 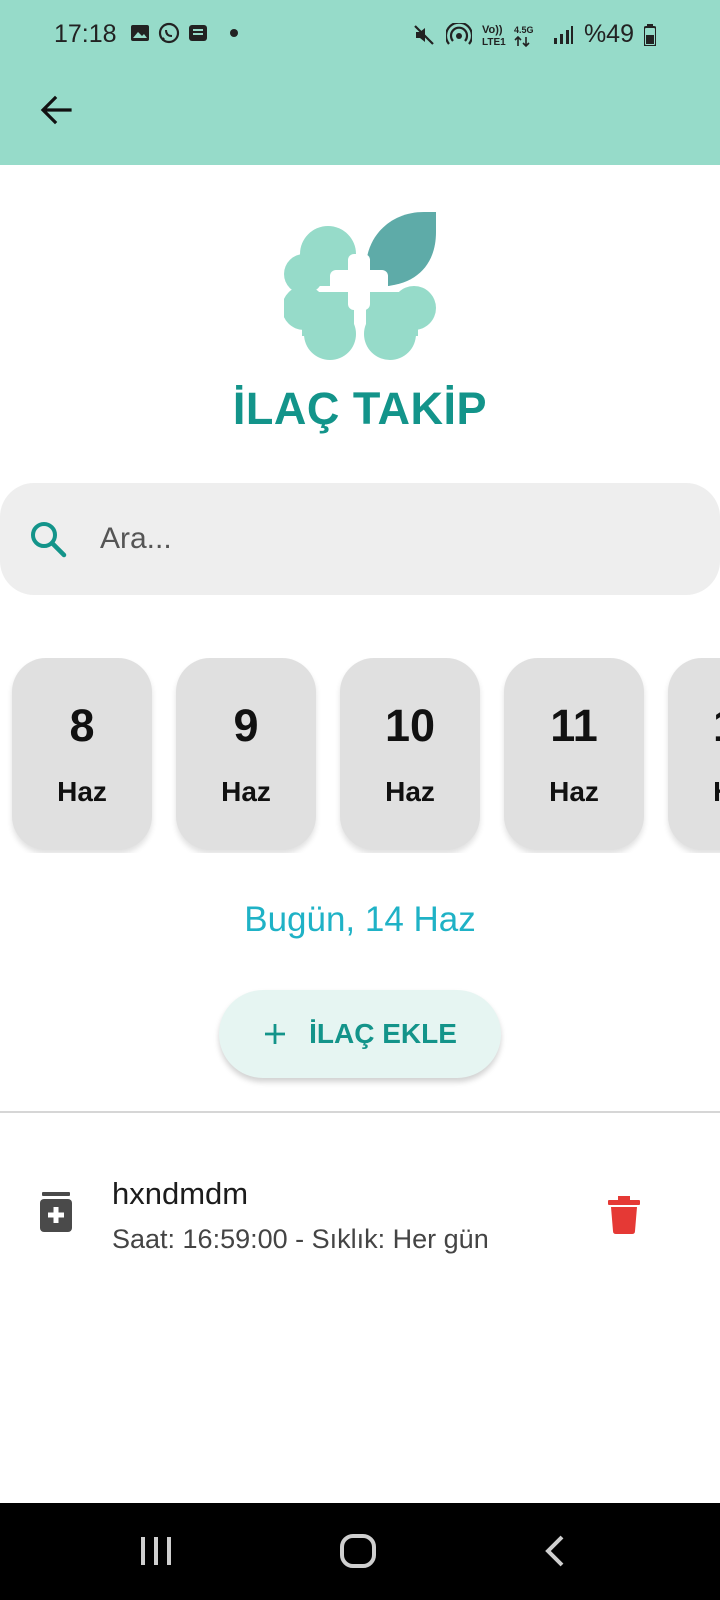 I want to click on plus-icon, so click(x=275, y=1034).